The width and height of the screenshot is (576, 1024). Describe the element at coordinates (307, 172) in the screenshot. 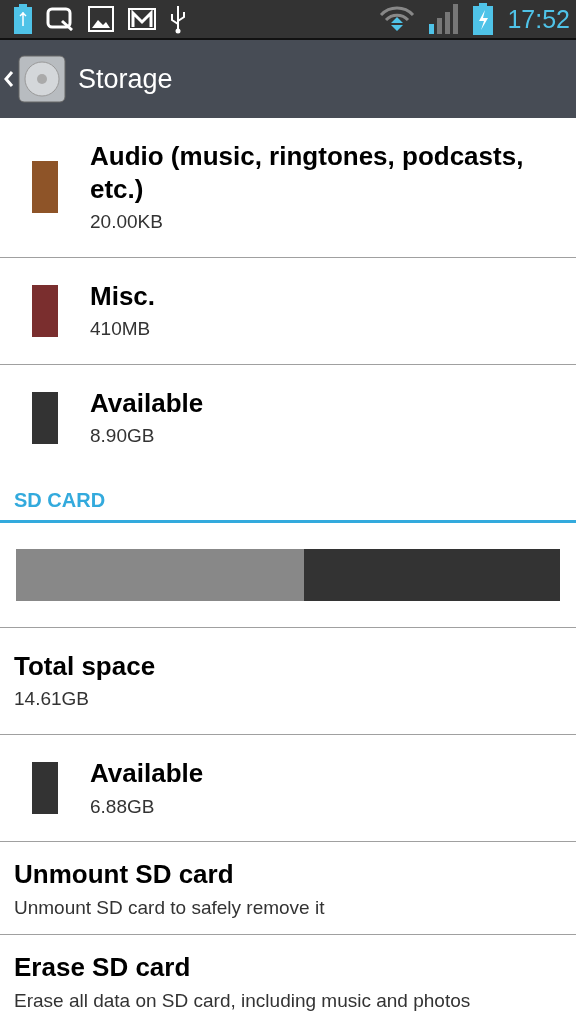

I see `item-title: Audio (music, ringtones, podcasts, etc.)` at that location.